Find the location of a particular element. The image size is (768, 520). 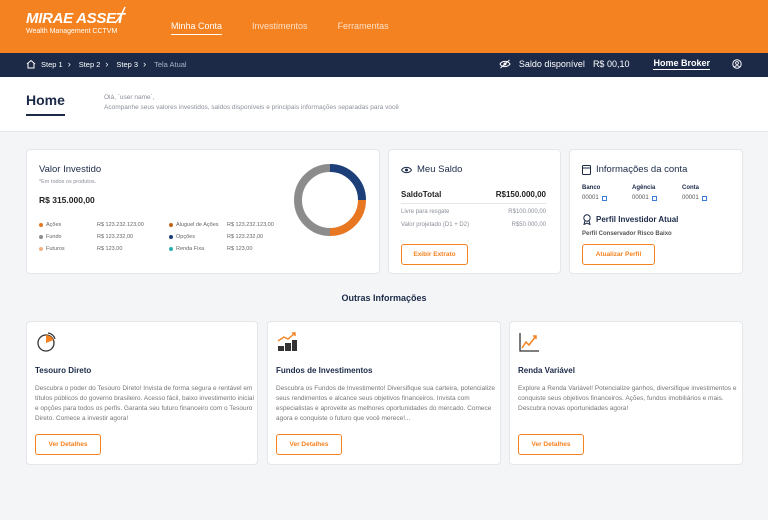

home-icon is located at coordinates (31, 64).